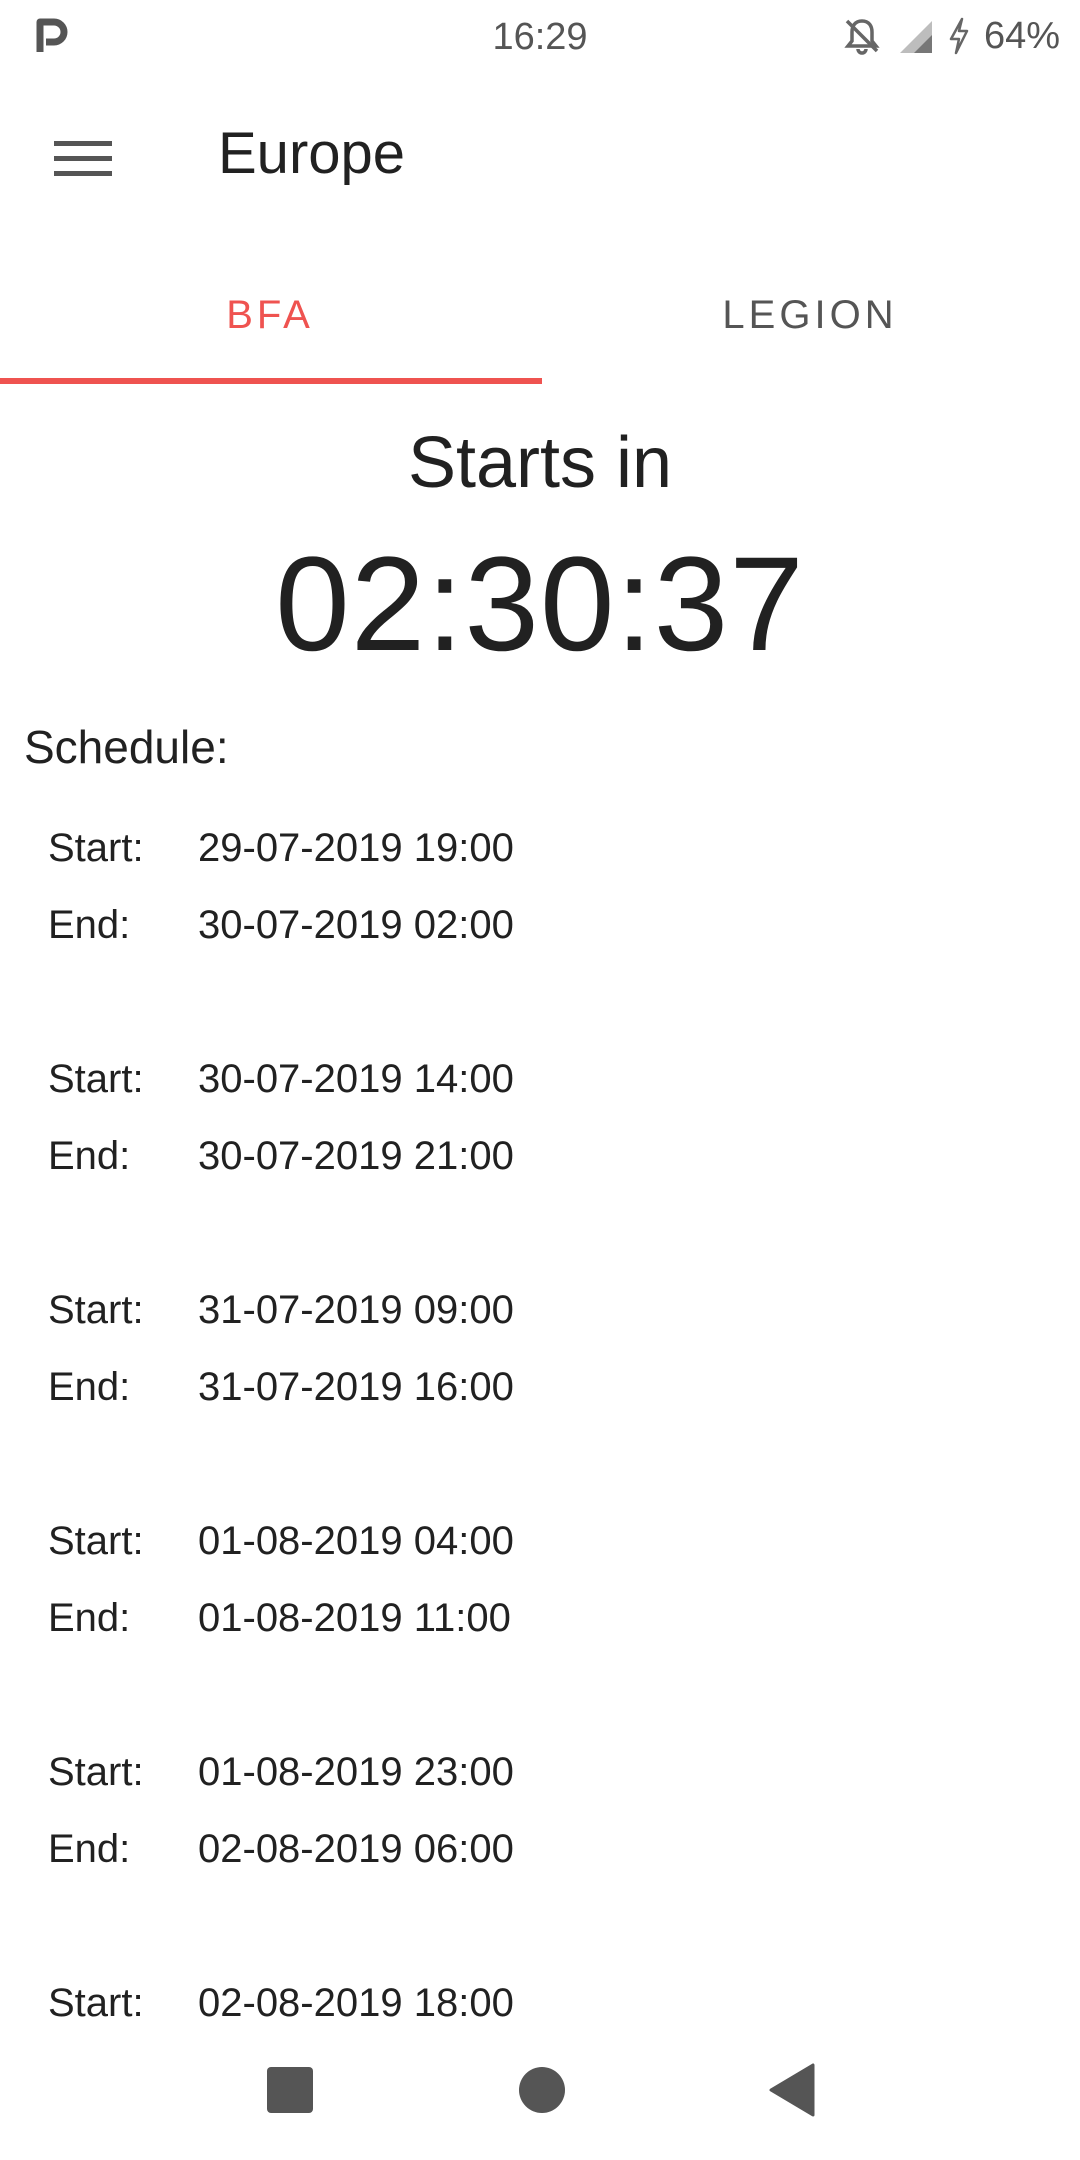  Describe the element at coordinates (356, 1079) in the screenshot. I see `start-value: 30-07-2019 14:00` at that location.